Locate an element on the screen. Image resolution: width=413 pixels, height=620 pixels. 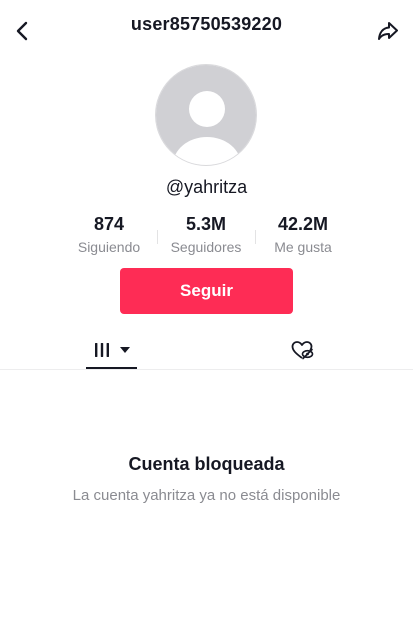
likes-stat: 42.2M Me gusta is located at coordinates (303, 234).